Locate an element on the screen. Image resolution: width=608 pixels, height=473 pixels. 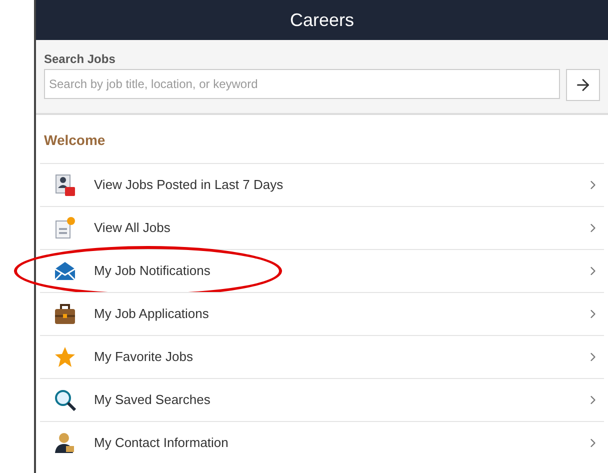
search-label: Search Jobs is located at coordinates (80, 59).